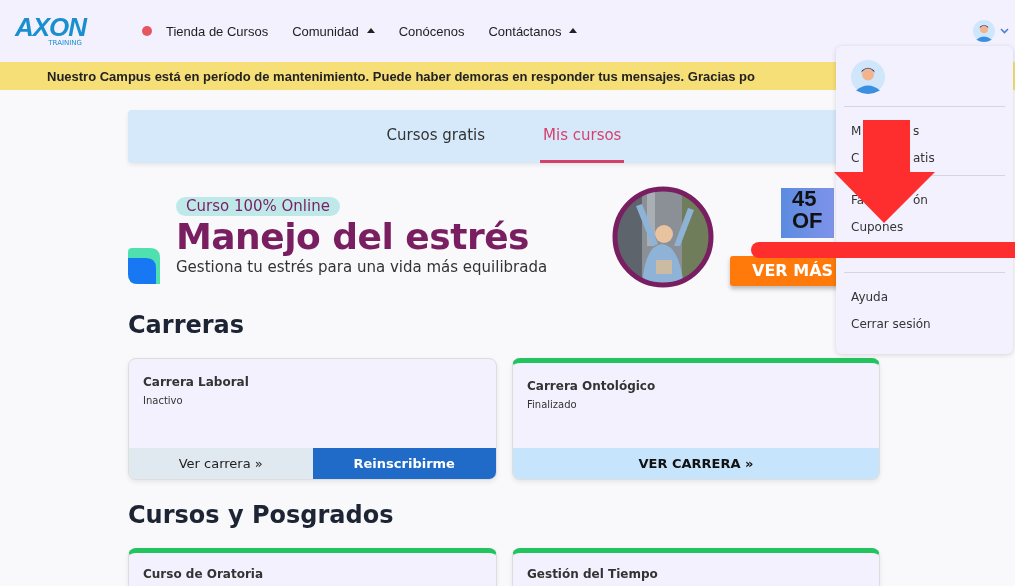  Describe the element at coordinates (196, 382) in the screenshot. I see `card-title: Carrera Laboral` at that location.